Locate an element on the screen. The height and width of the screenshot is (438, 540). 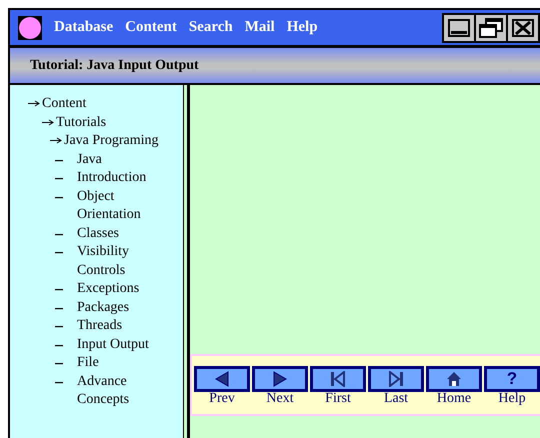
close-icon is located at coordinates (523, 27).